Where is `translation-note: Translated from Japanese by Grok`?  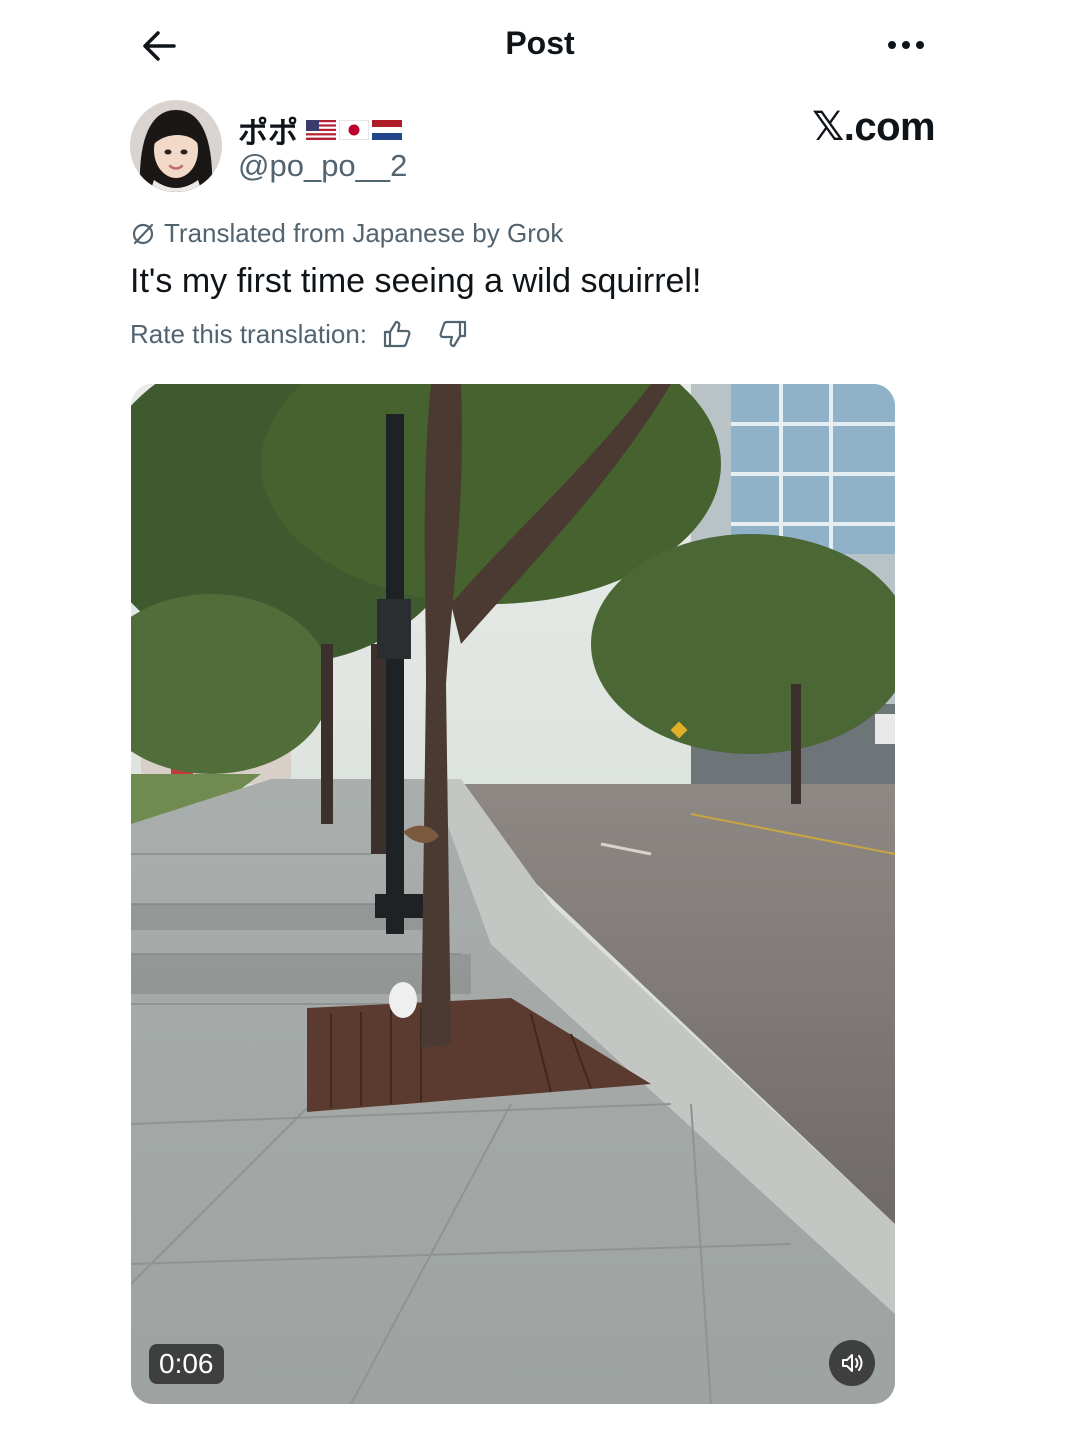
translation-note: Translated from Japanese by Grok is located at coordinates (346, 233).